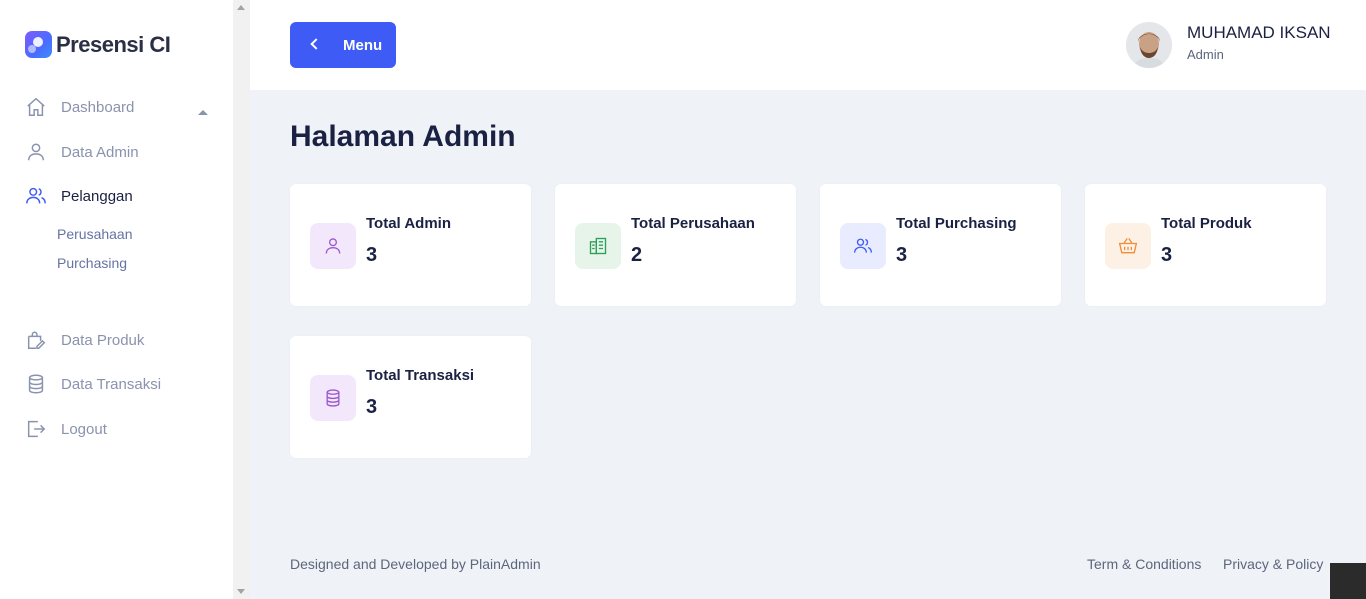  I want to click on menu-button-label: Menu, so click(363, 45).